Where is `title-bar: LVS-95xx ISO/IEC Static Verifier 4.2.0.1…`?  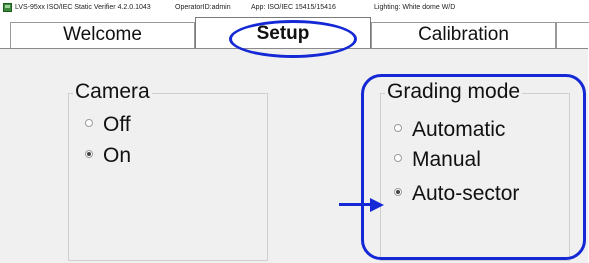
title-bar: LVS-95xx ISO/IEC Static Verifier 4.2.0.1… is located at coordinates (294, 8).